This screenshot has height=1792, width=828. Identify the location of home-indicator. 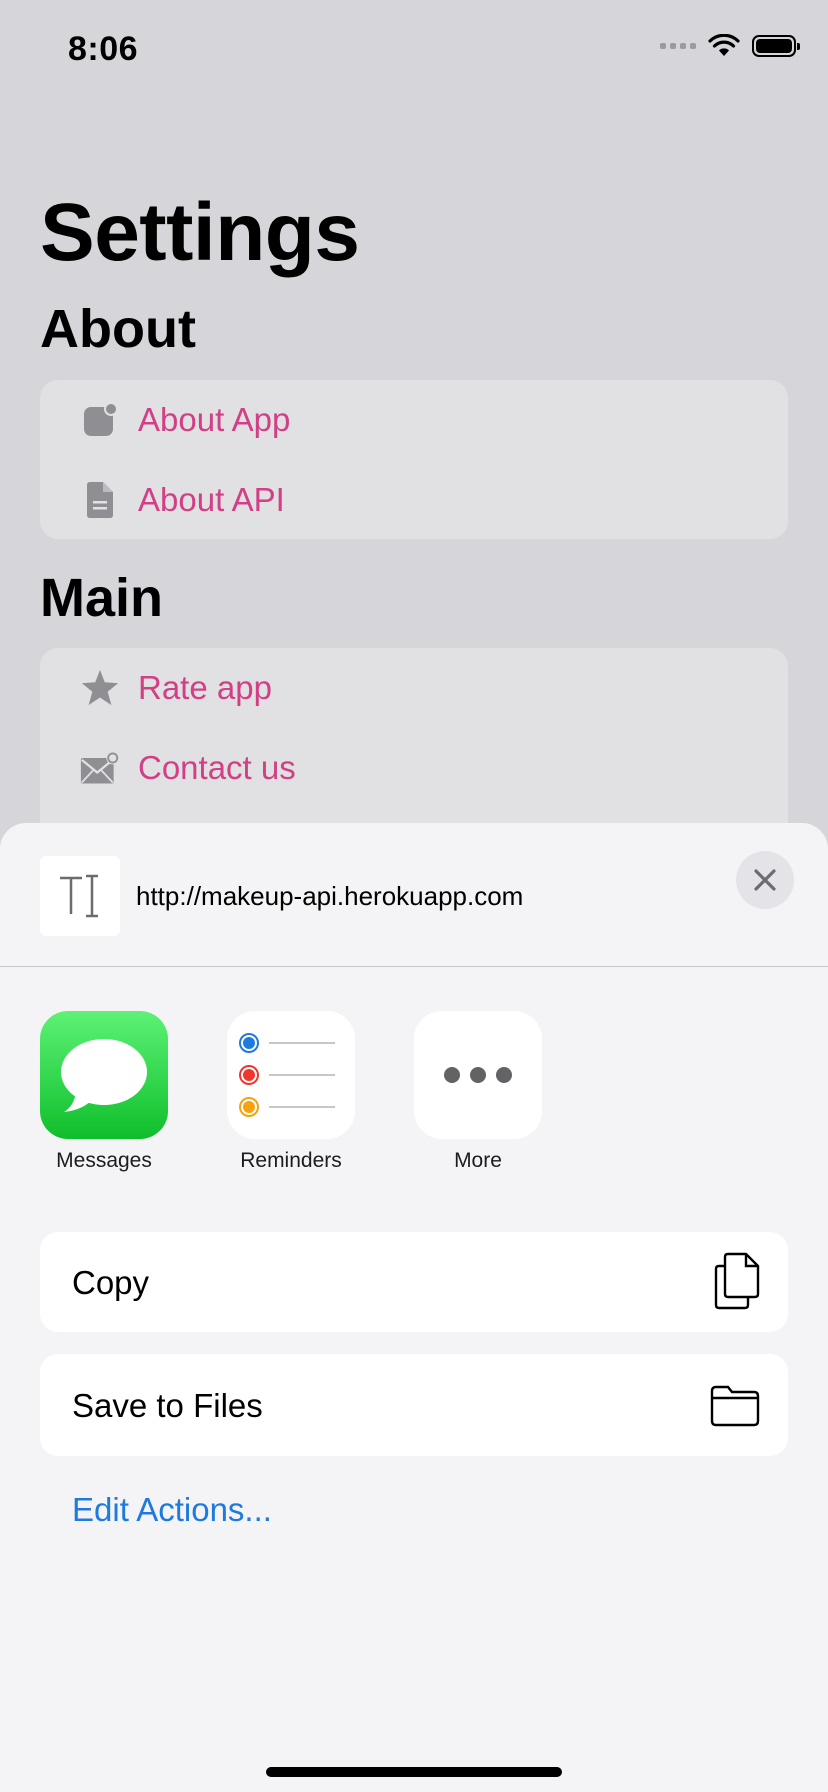
(414, 1772).